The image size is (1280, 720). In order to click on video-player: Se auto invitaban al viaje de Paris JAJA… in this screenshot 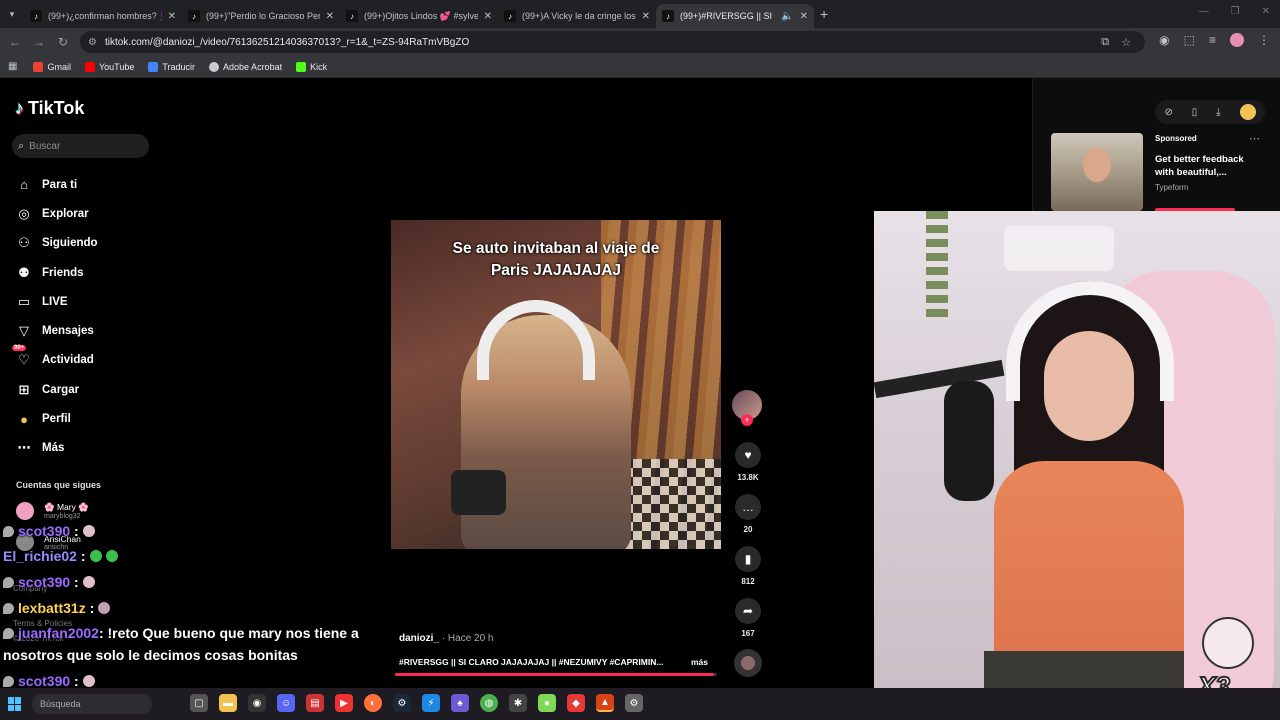, I will do `click(556, 384)`.